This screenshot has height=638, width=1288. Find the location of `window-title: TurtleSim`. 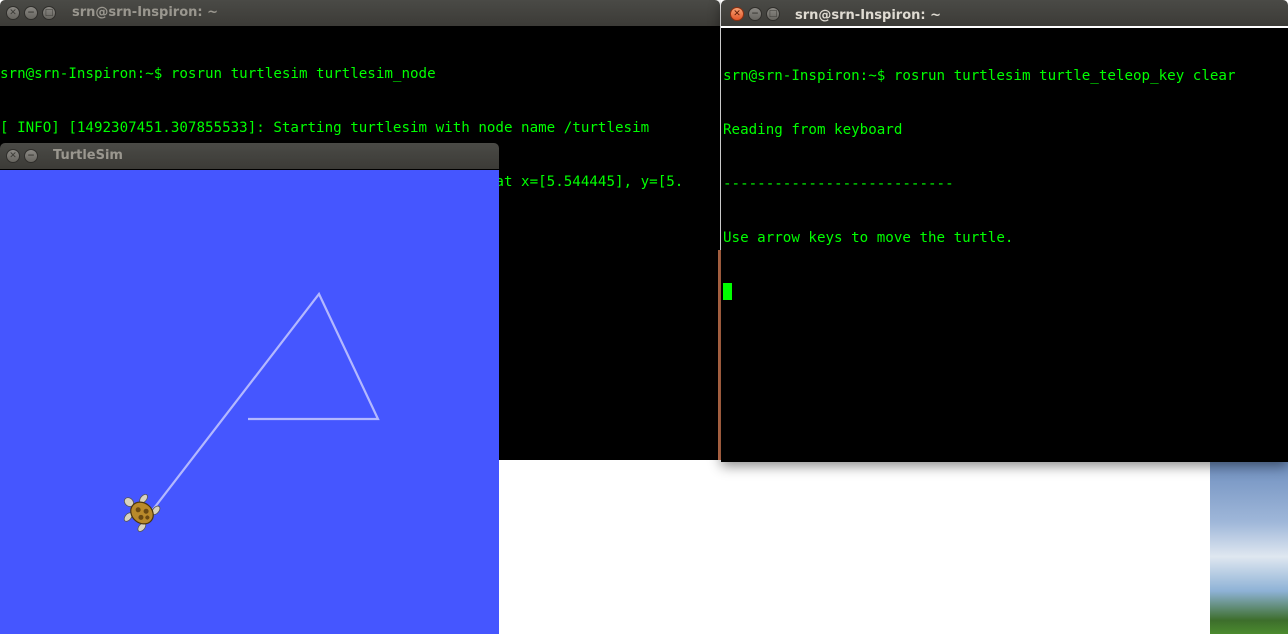

window-title: TurtleSim is located at coordinates (88, 155).